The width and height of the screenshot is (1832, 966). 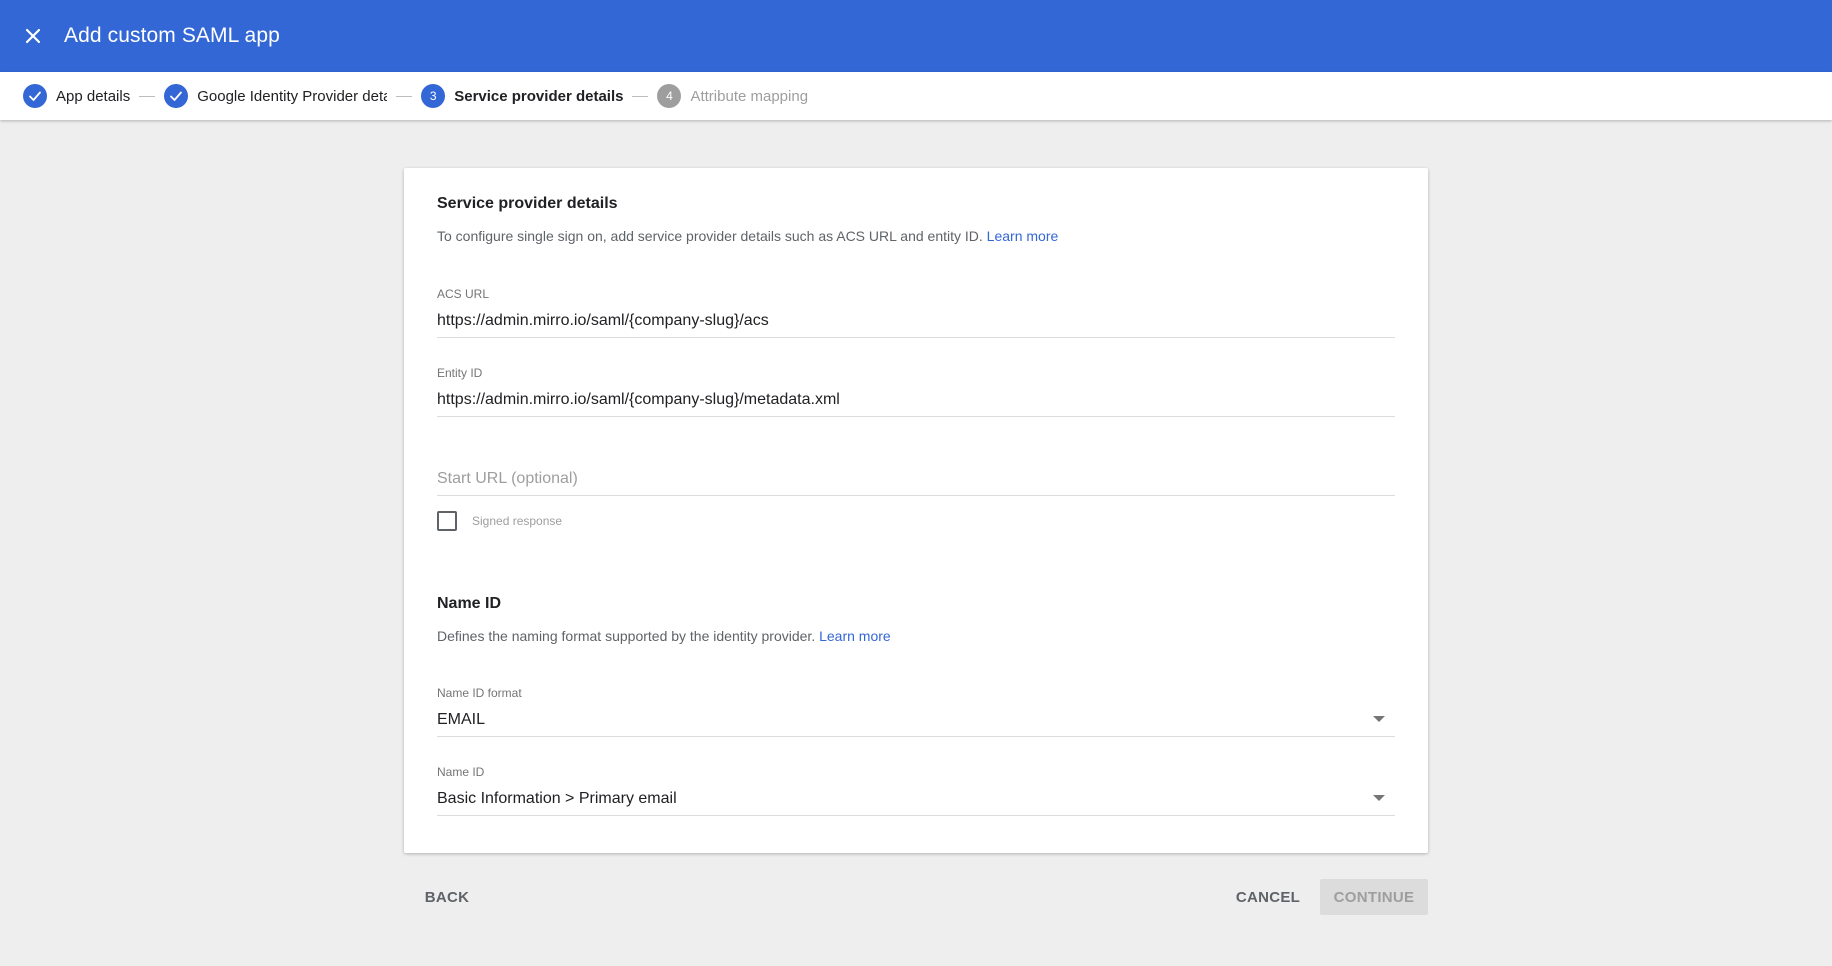 I want to click on signed-response-checkbox, so click(x=447, y=521).